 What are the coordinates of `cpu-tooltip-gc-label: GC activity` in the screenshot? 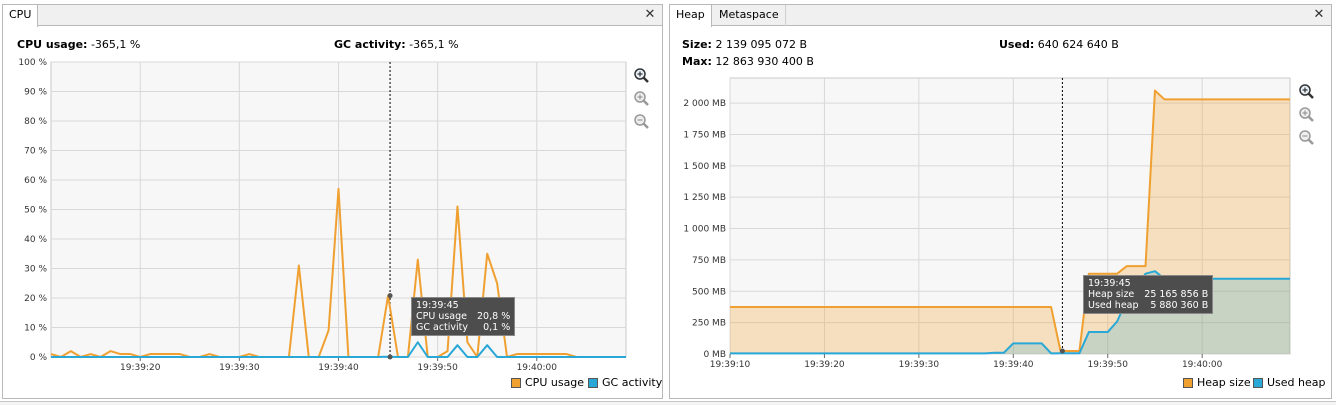 It's located at (442, 327).